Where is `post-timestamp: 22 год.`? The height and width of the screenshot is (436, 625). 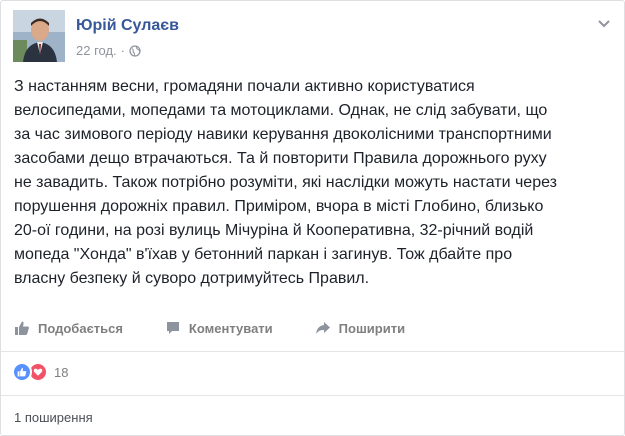
post-timestamp: 22 год. is located at coordinates (96, 50).